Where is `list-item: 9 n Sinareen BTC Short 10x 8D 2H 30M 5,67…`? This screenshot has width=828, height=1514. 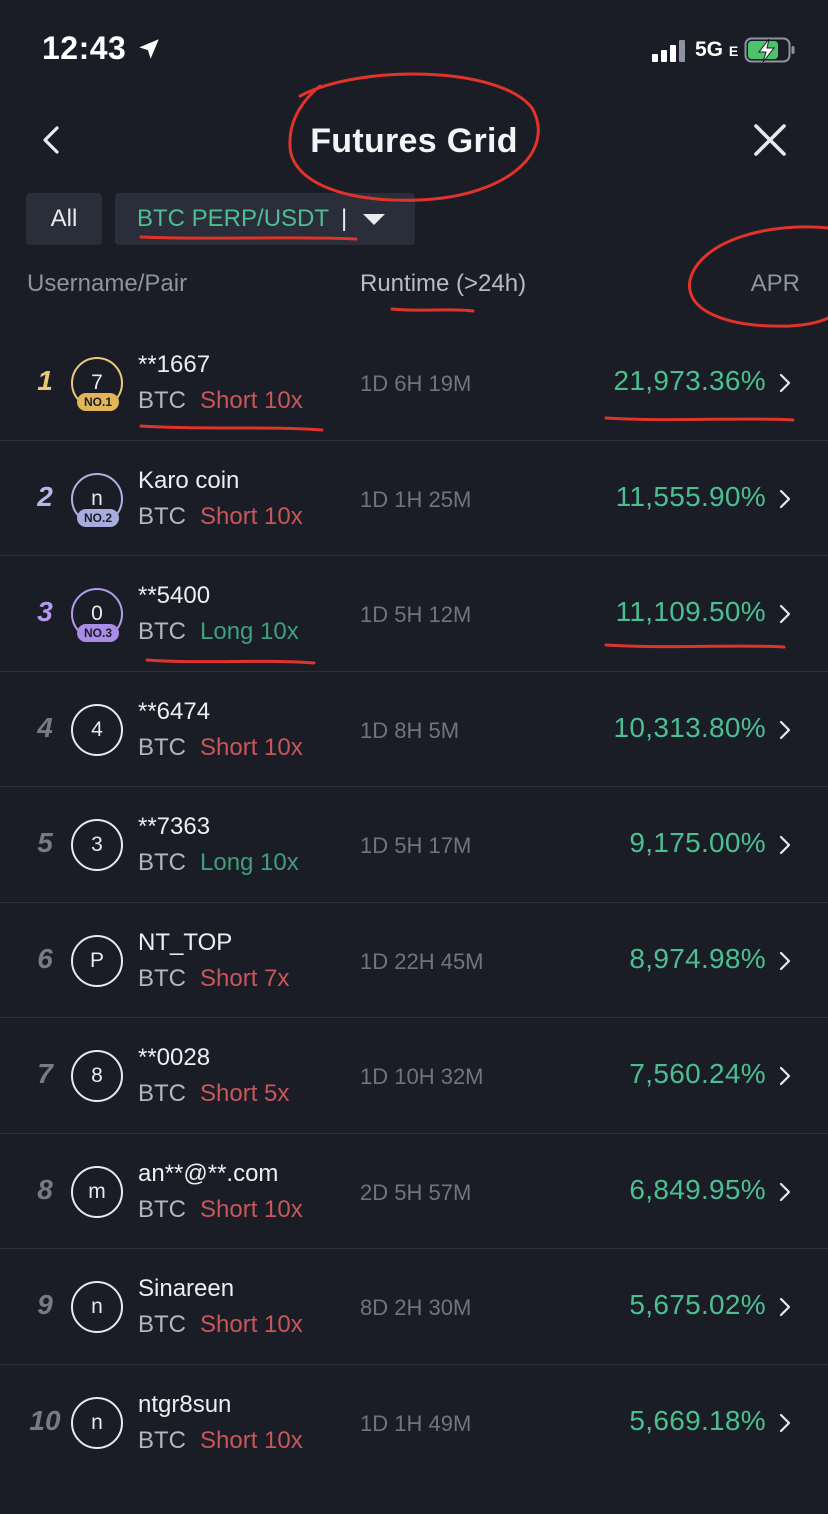
list-item: 9 n Sinareen BTC Short 10x 8D 2H 30M 5,67… is located at coordinates (414, 1307).